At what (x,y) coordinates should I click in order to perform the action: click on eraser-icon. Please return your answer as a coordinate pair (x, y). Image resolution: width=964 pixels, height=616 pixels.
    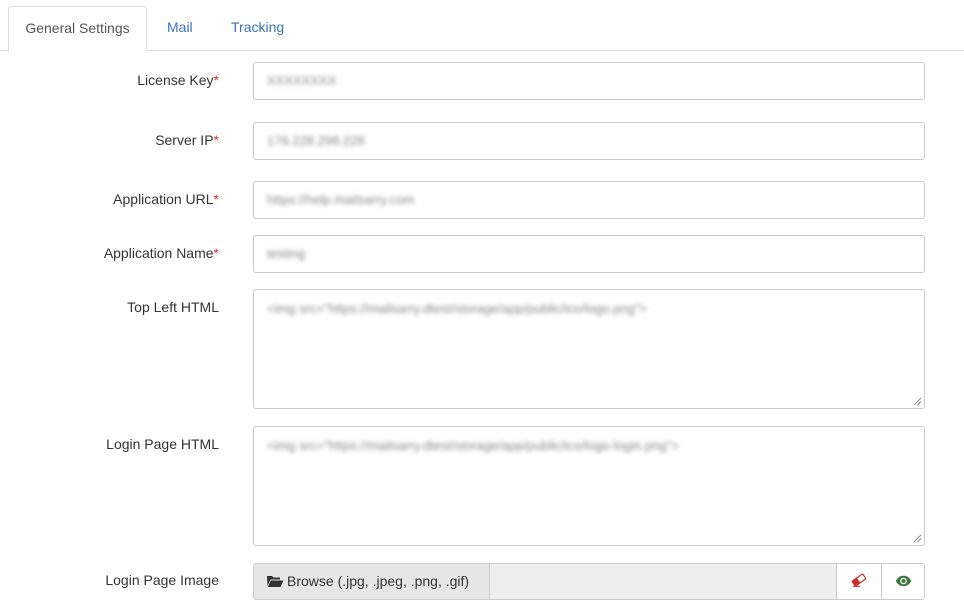
    Looking at the image, I should click on (859, 581).